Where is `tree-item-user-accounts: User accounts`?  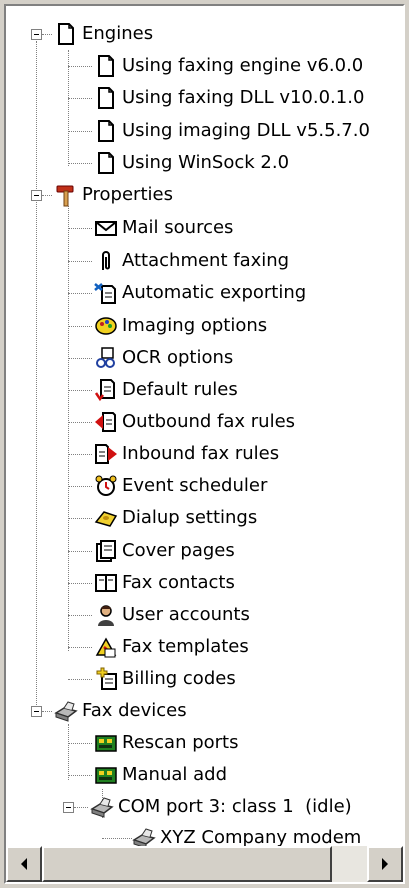
tree-item-user-accounts: User accounts is located at coordinates (172, 615).